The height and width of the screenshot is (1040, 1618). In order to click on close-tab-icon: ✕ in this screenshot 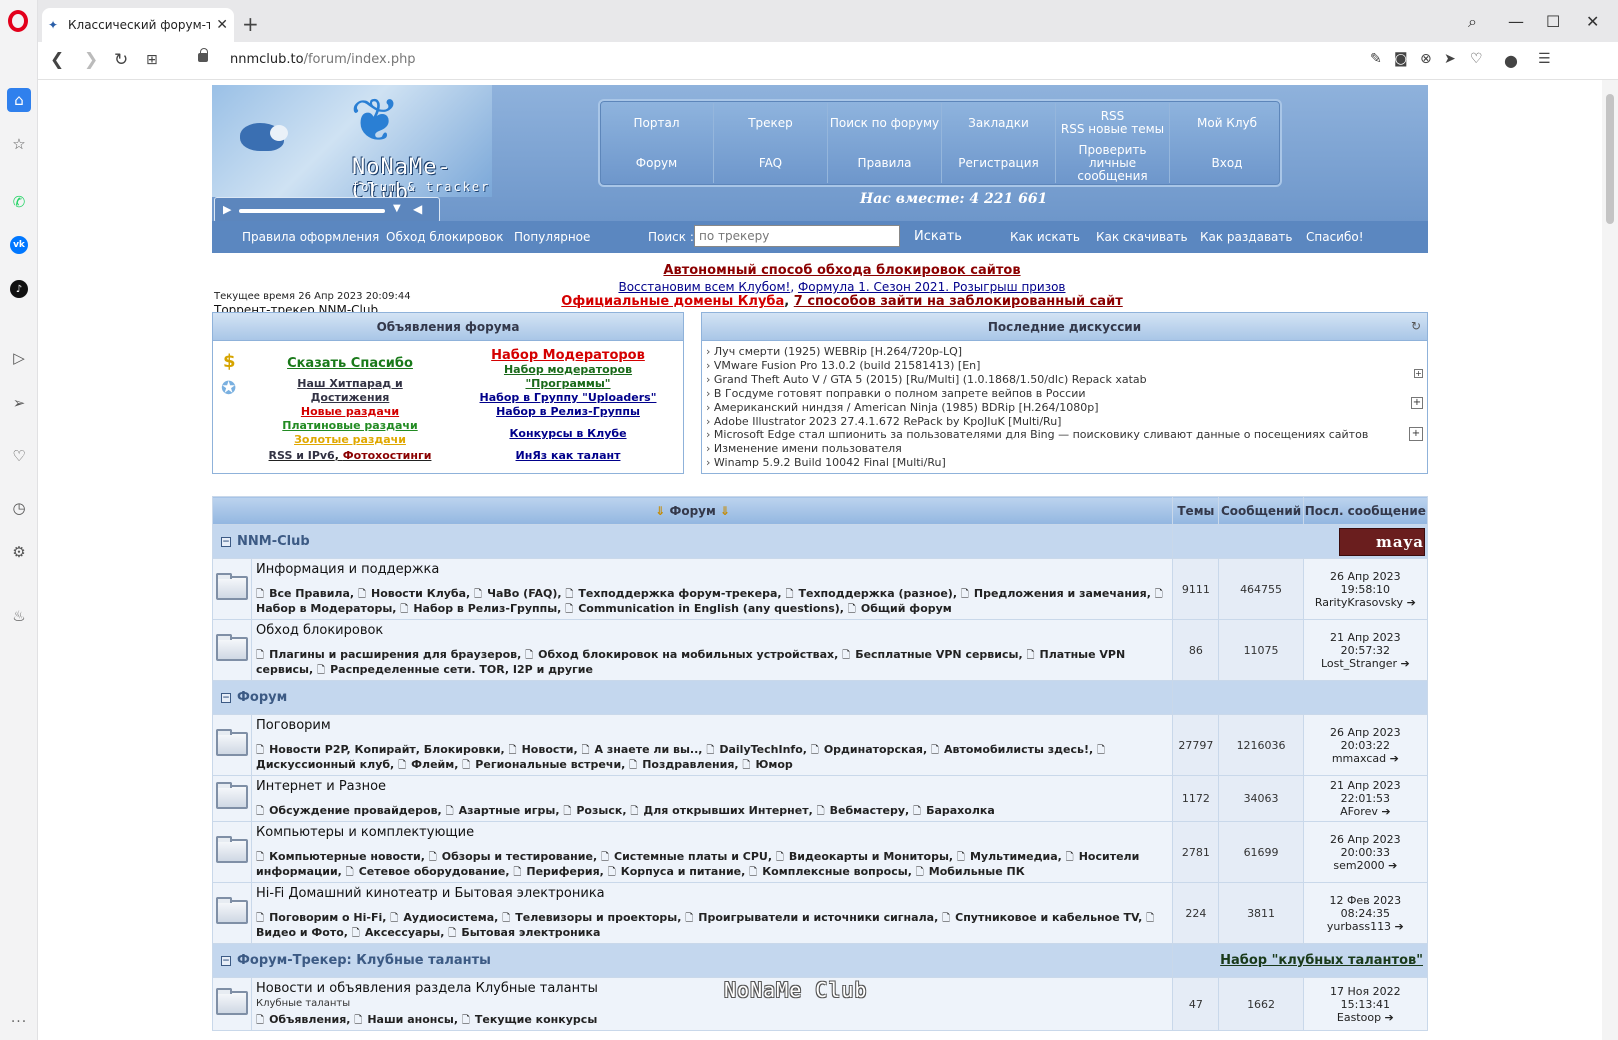, I will do `click(222, 25)`.